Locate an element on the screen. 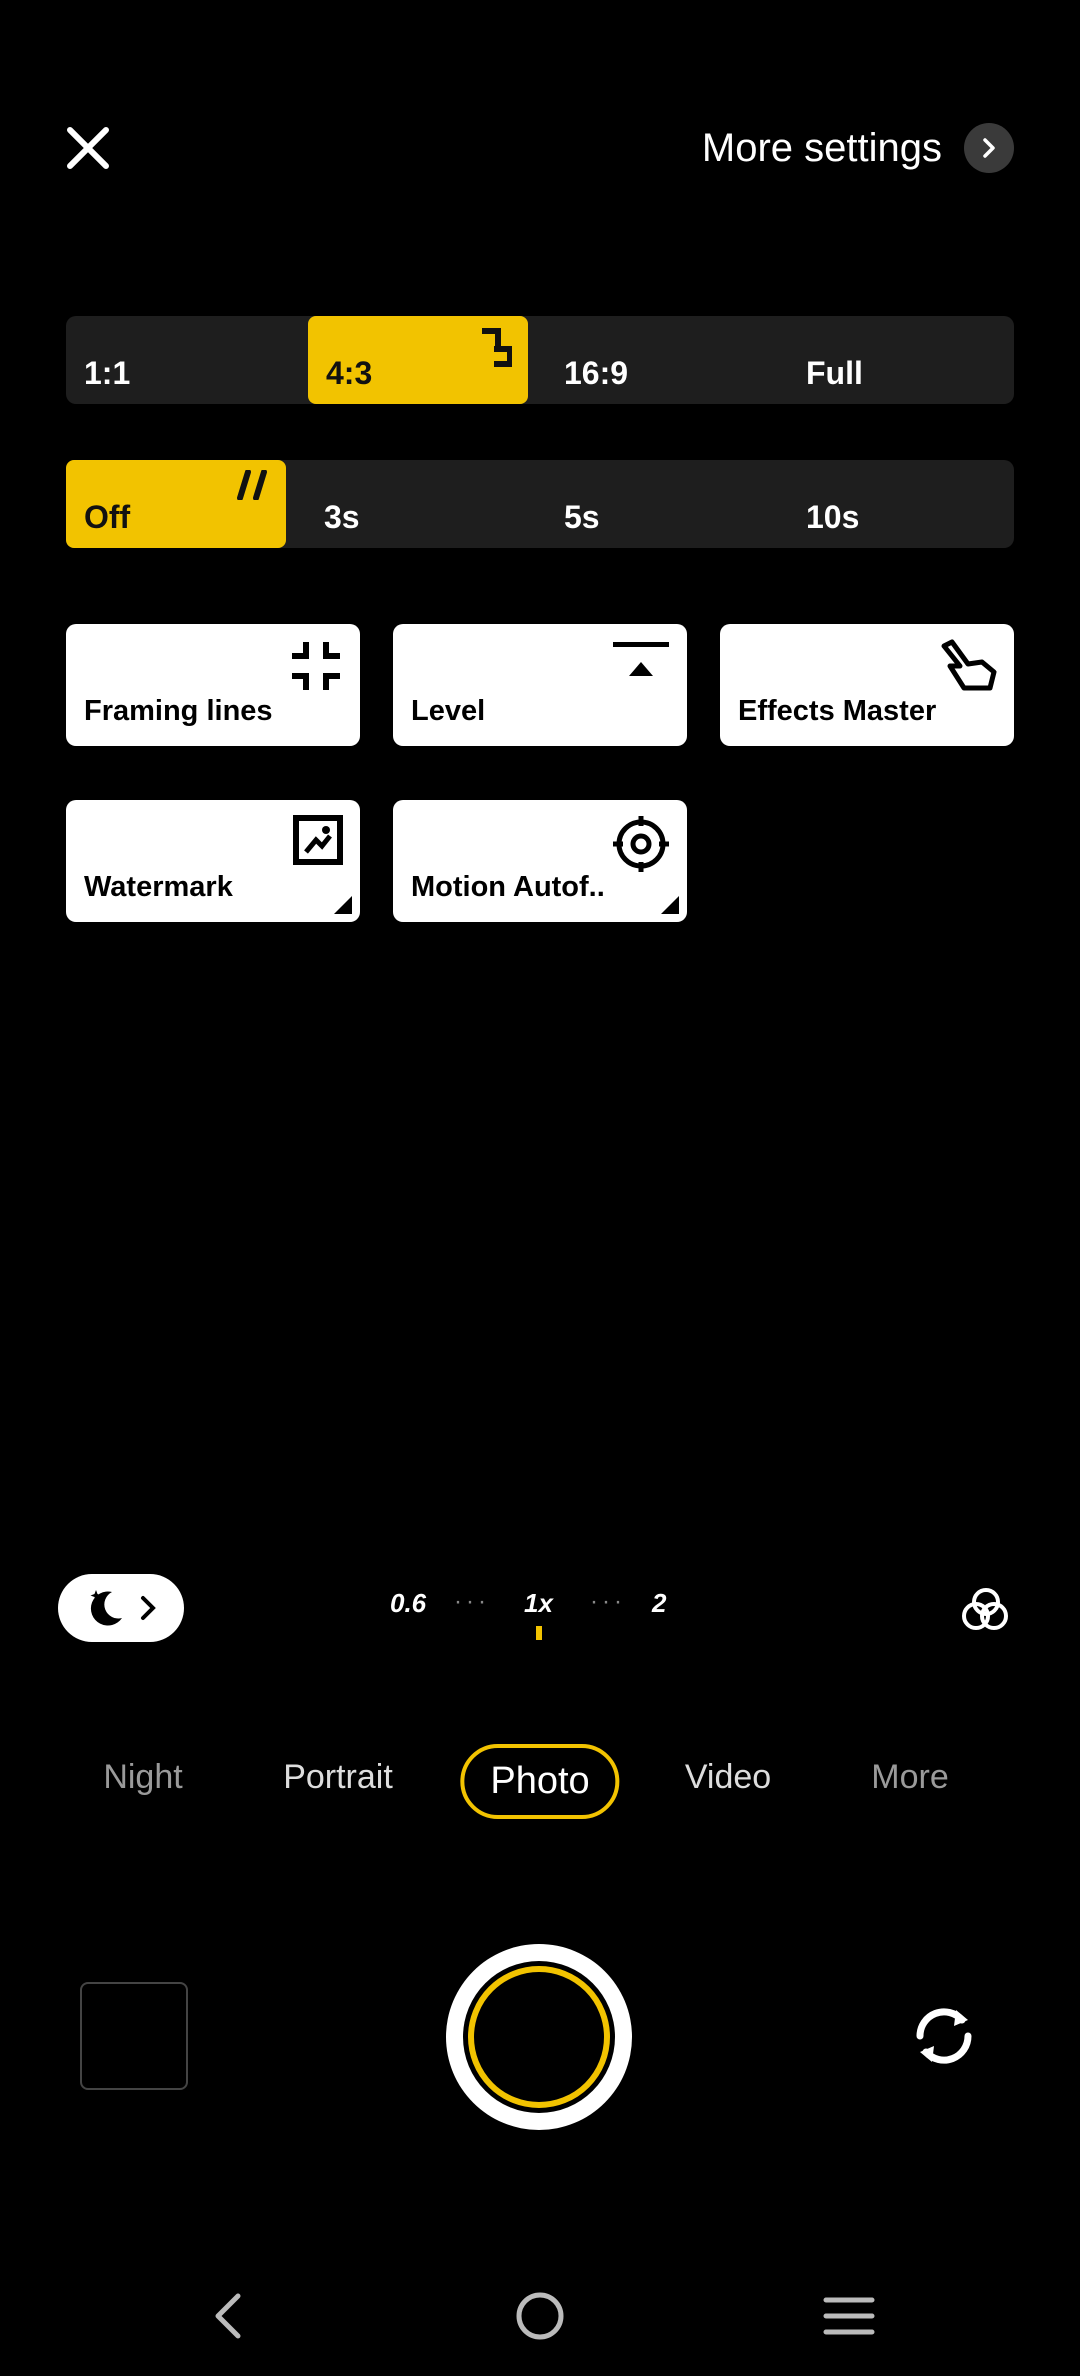  mode-portrait: Portrait is located at coordinates (338, 1777).